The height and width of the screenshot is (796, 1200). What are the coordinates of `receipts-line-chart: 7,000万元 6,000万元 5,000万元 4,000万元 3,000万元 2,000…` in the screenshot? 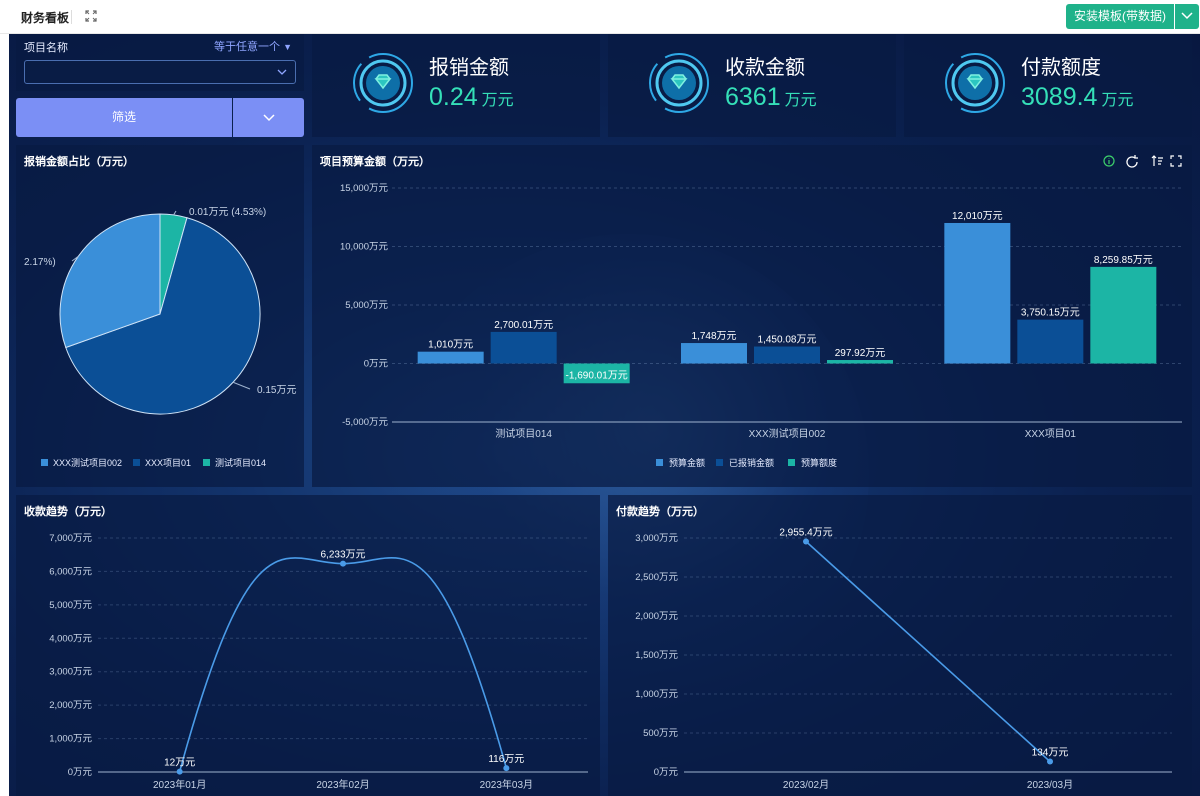 It's located at (318, 662).